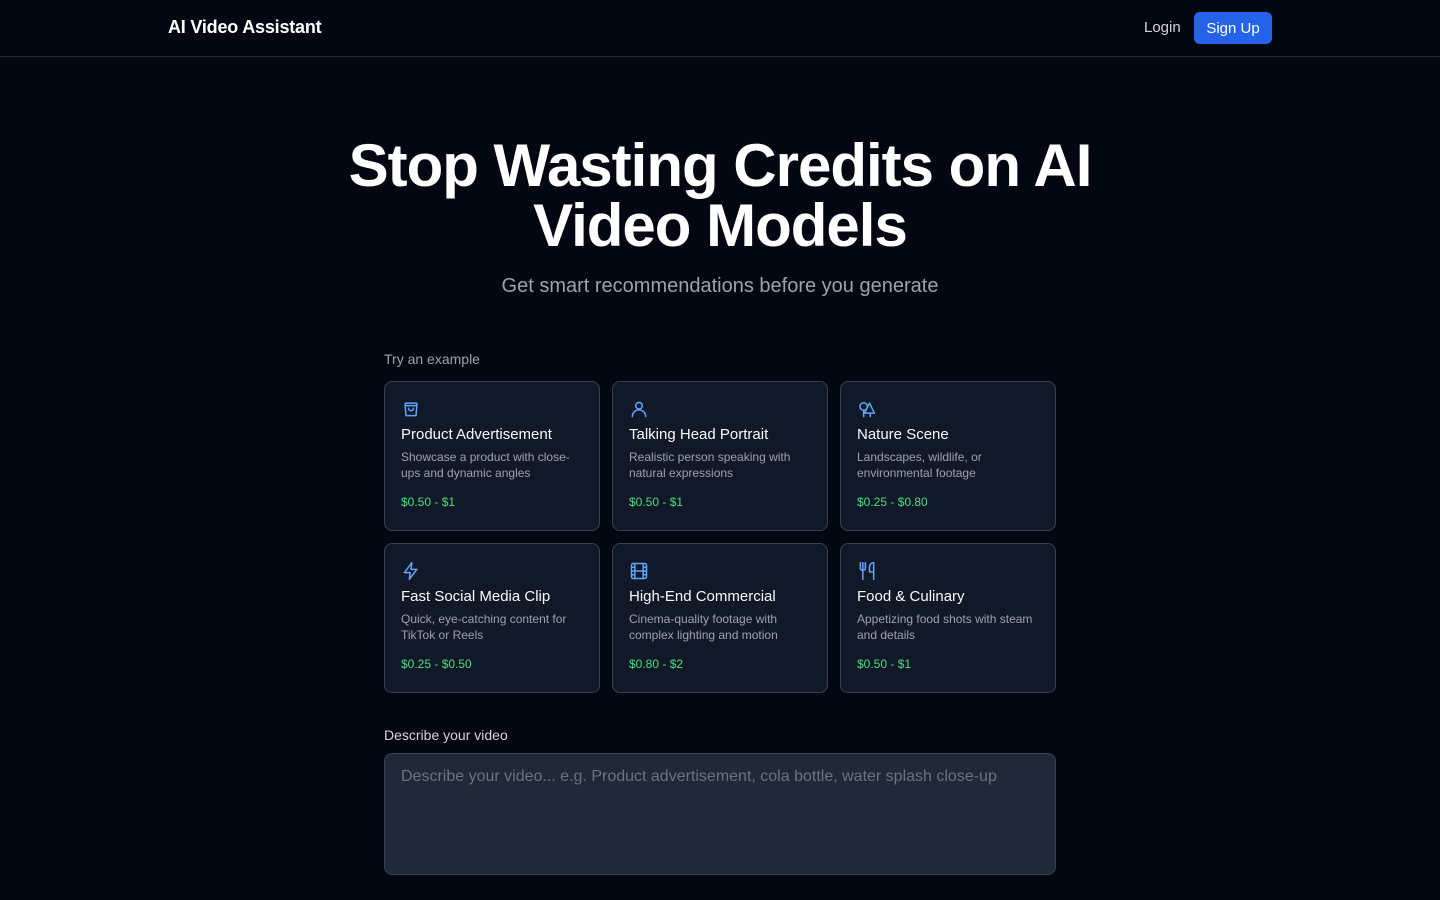 This screenshot has height=900, width=1440. What do you see at coordinates (446, 735) in the screenshot?
I see `describe-label: Describe your video` at bounding box center [446, 735].